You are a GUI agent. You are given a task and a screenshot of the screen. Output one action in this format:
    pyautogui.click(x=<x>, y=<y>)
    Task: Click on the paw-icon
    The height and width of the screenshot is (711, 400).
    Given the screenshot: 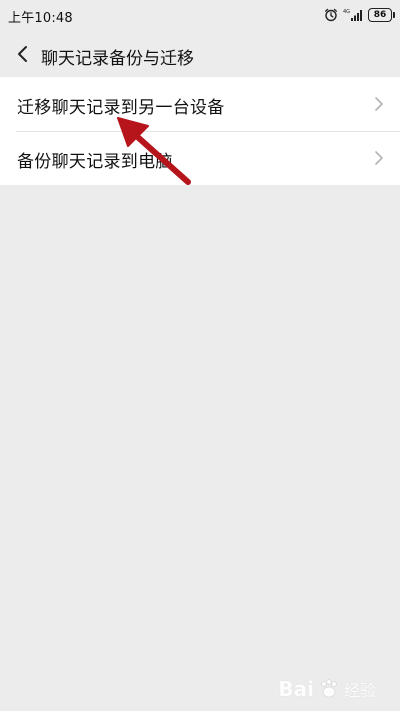 What is the action you would take?
    pyautogui.click(x=329, y=688)
    